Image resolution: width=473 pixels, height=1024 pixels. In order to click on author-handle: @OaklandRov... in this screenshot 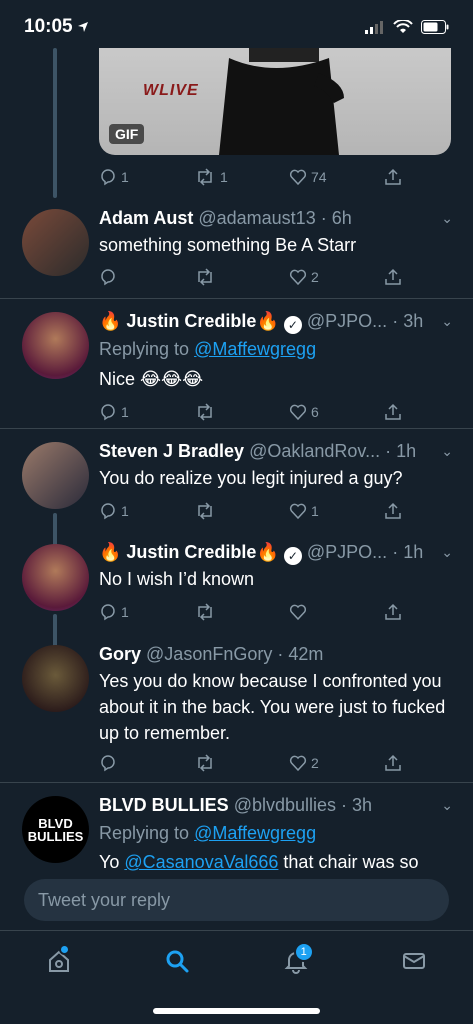, I will do `click(314, 451)`.